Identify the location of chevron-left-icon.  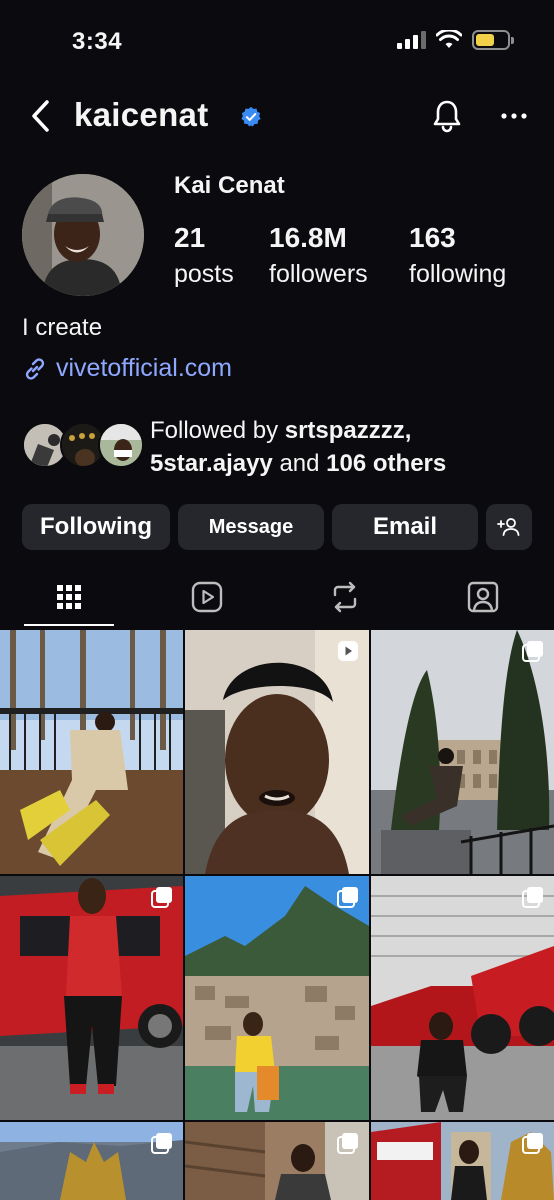
(40, 116).